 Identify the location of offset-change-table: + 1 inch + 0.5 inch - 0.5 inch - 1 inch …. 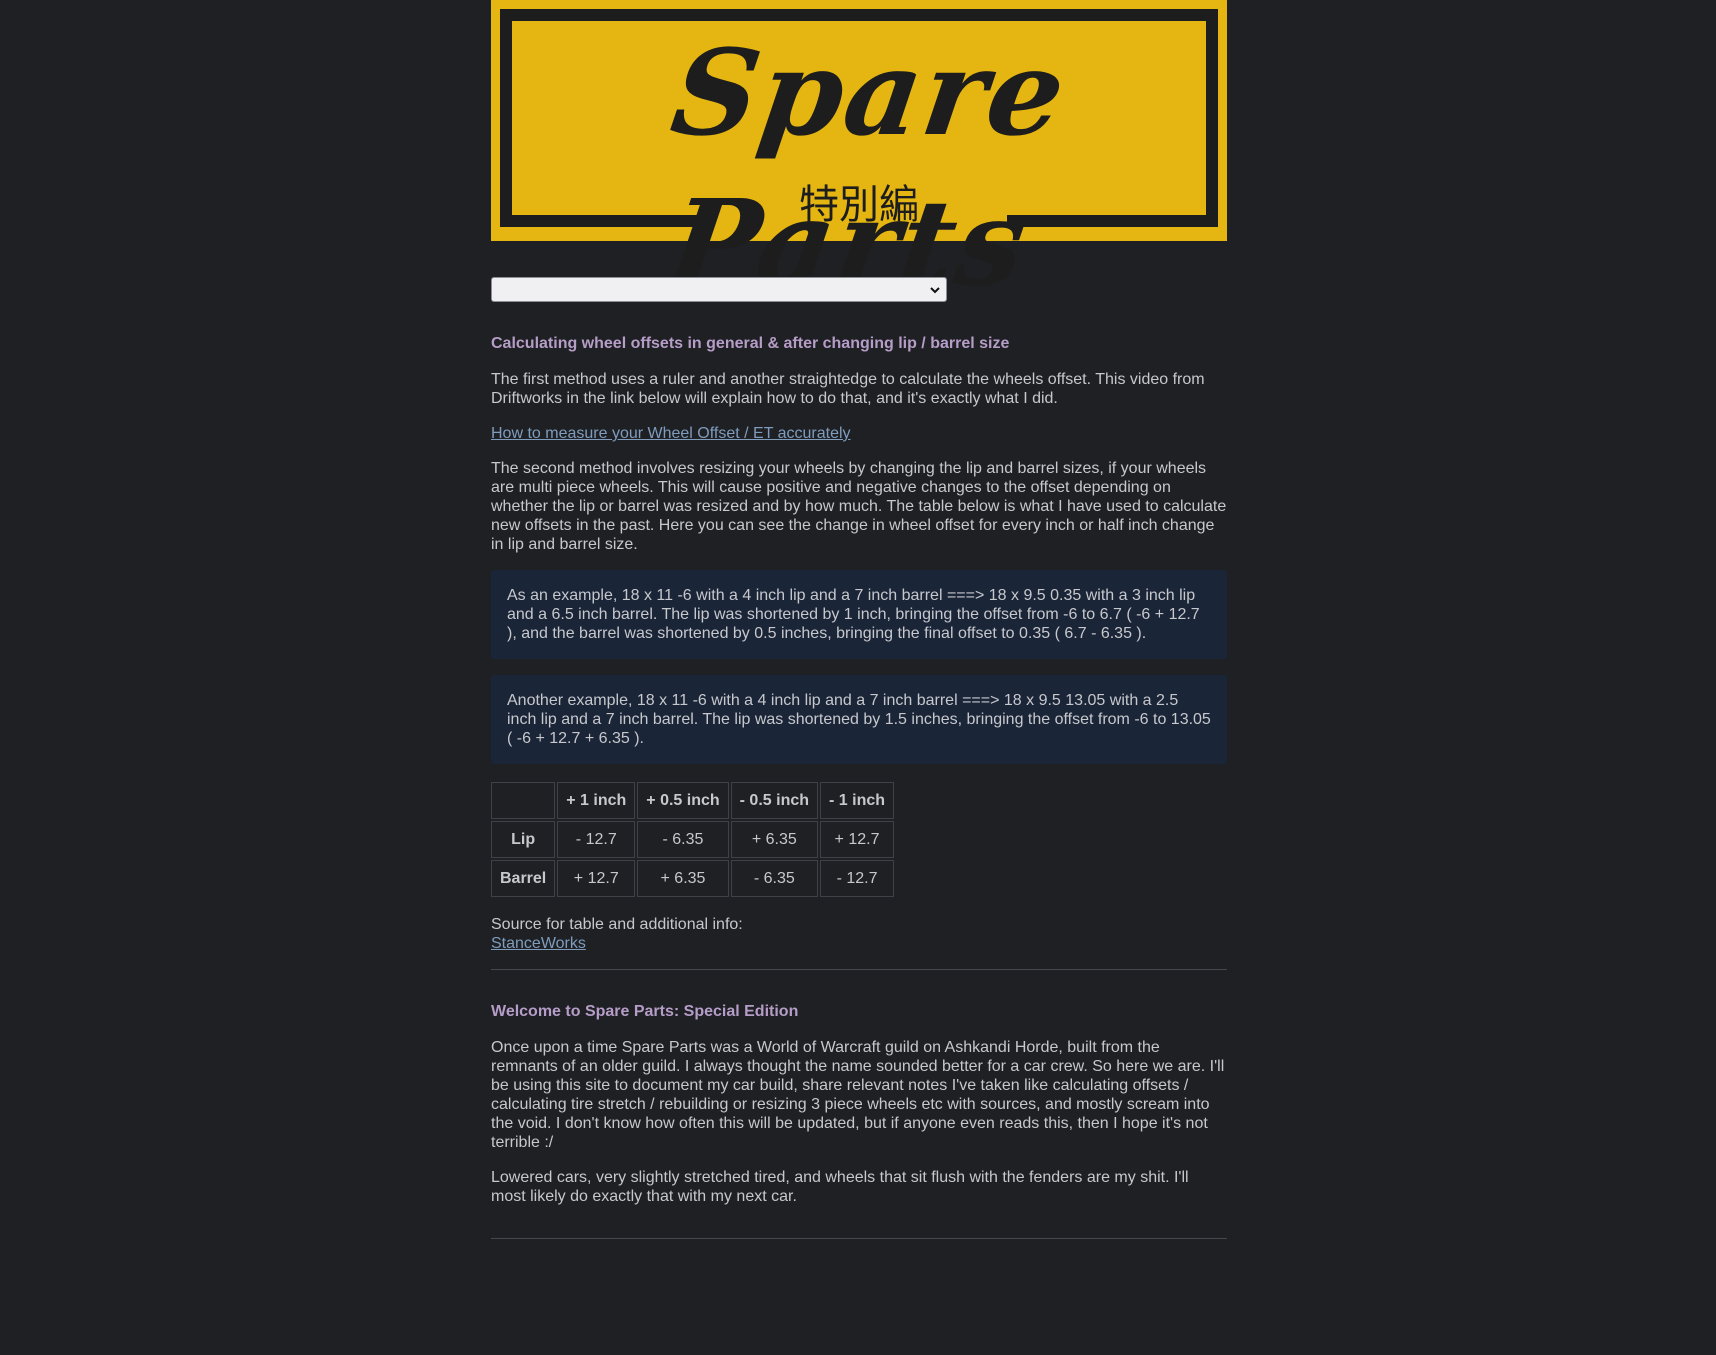
(692, 839).